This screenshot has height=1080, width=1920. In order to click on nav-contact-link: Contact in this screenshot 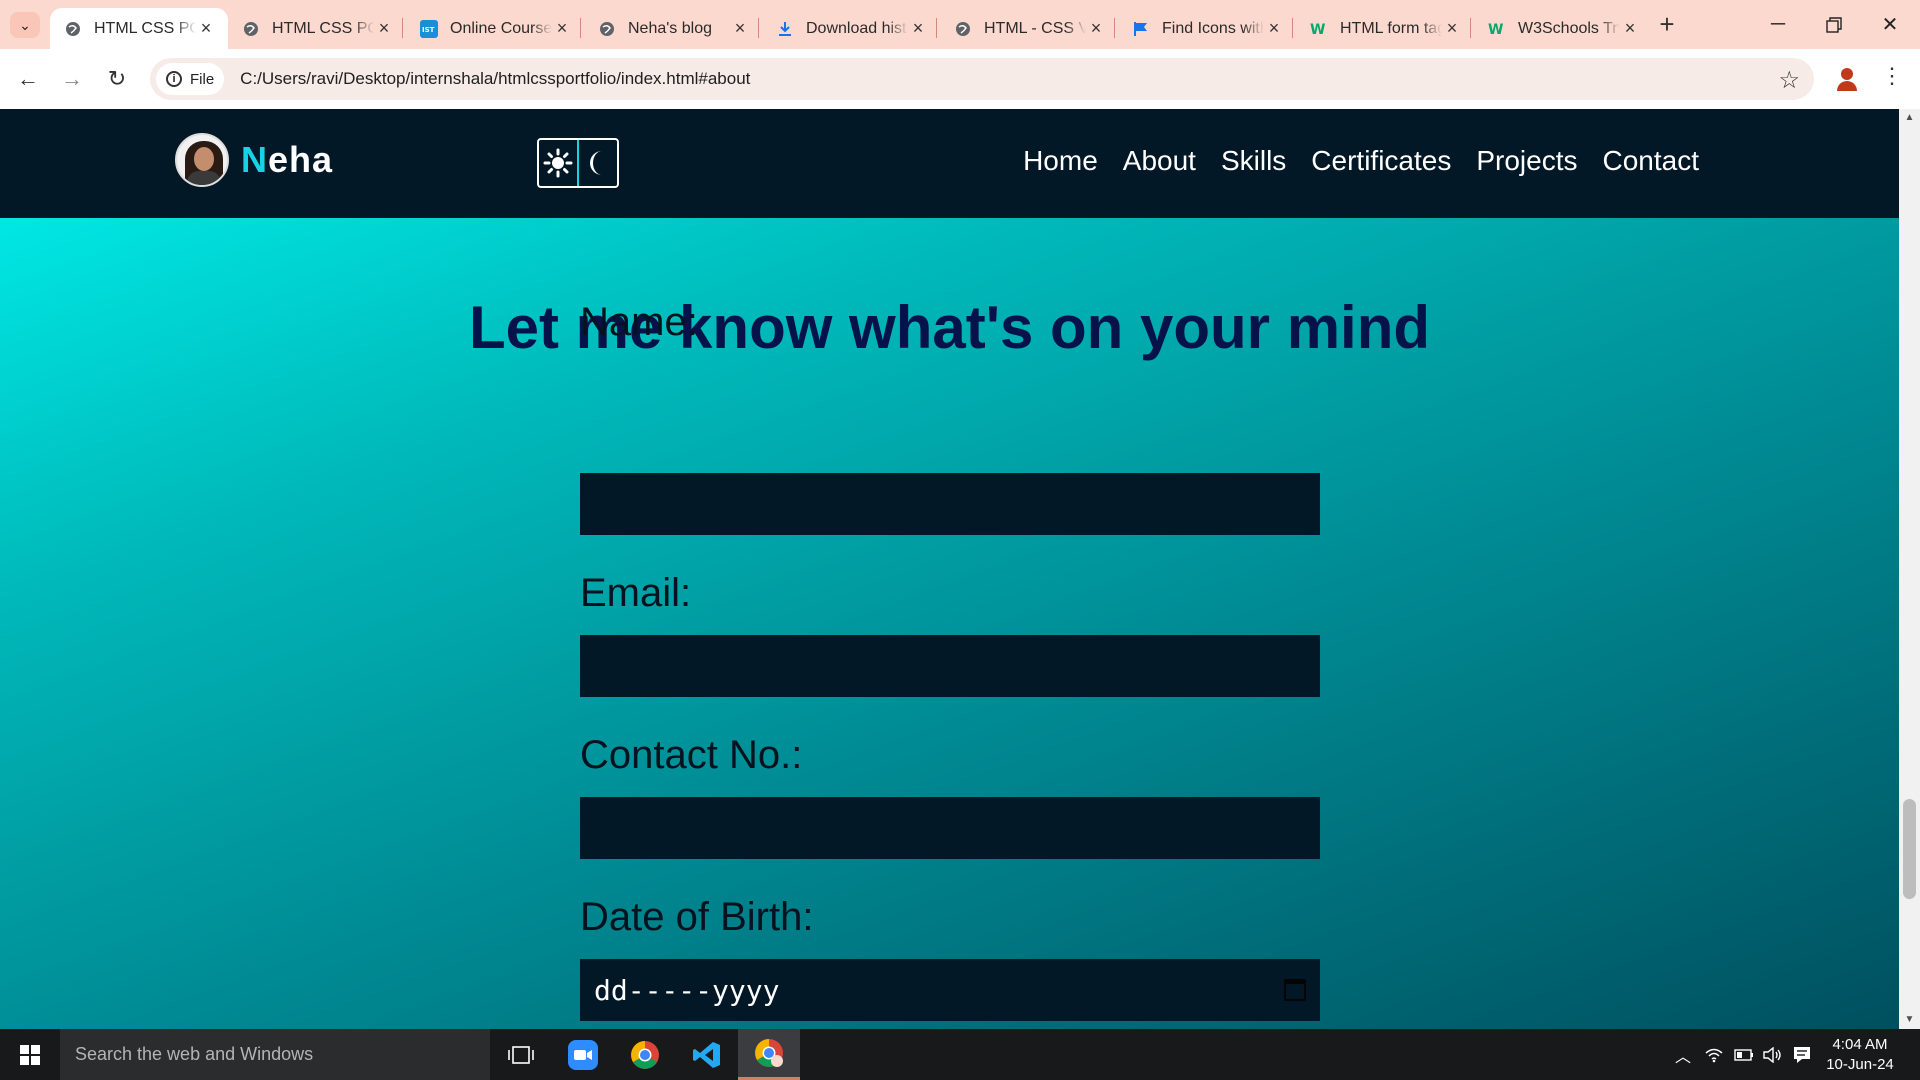, I will do `click(1651, 161)`.